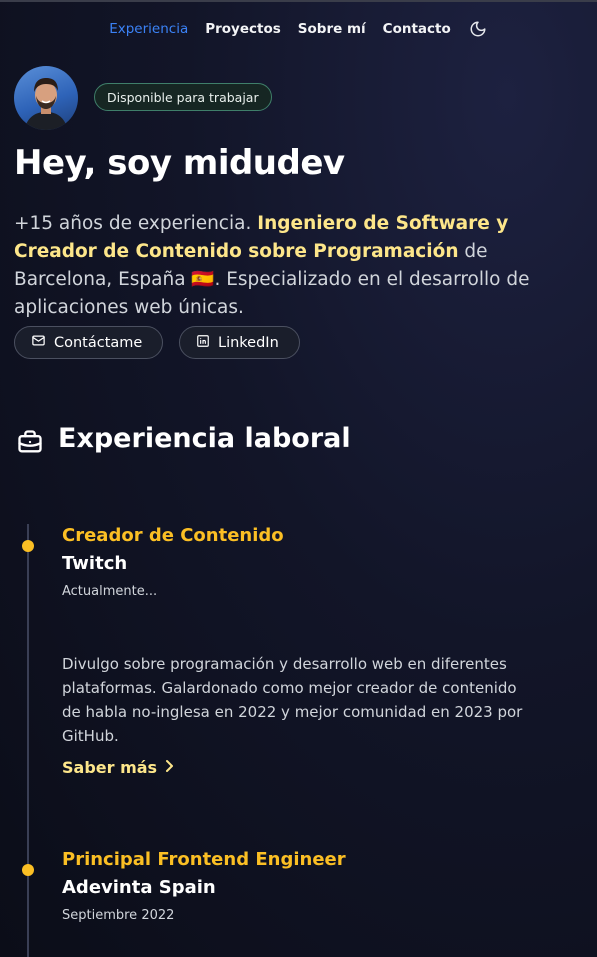 Image resolution: width=597 pixels, height=957 pixels. Describe the element at coordinates (38, 342) in the screenshot. I see `mail-icon` at that location.